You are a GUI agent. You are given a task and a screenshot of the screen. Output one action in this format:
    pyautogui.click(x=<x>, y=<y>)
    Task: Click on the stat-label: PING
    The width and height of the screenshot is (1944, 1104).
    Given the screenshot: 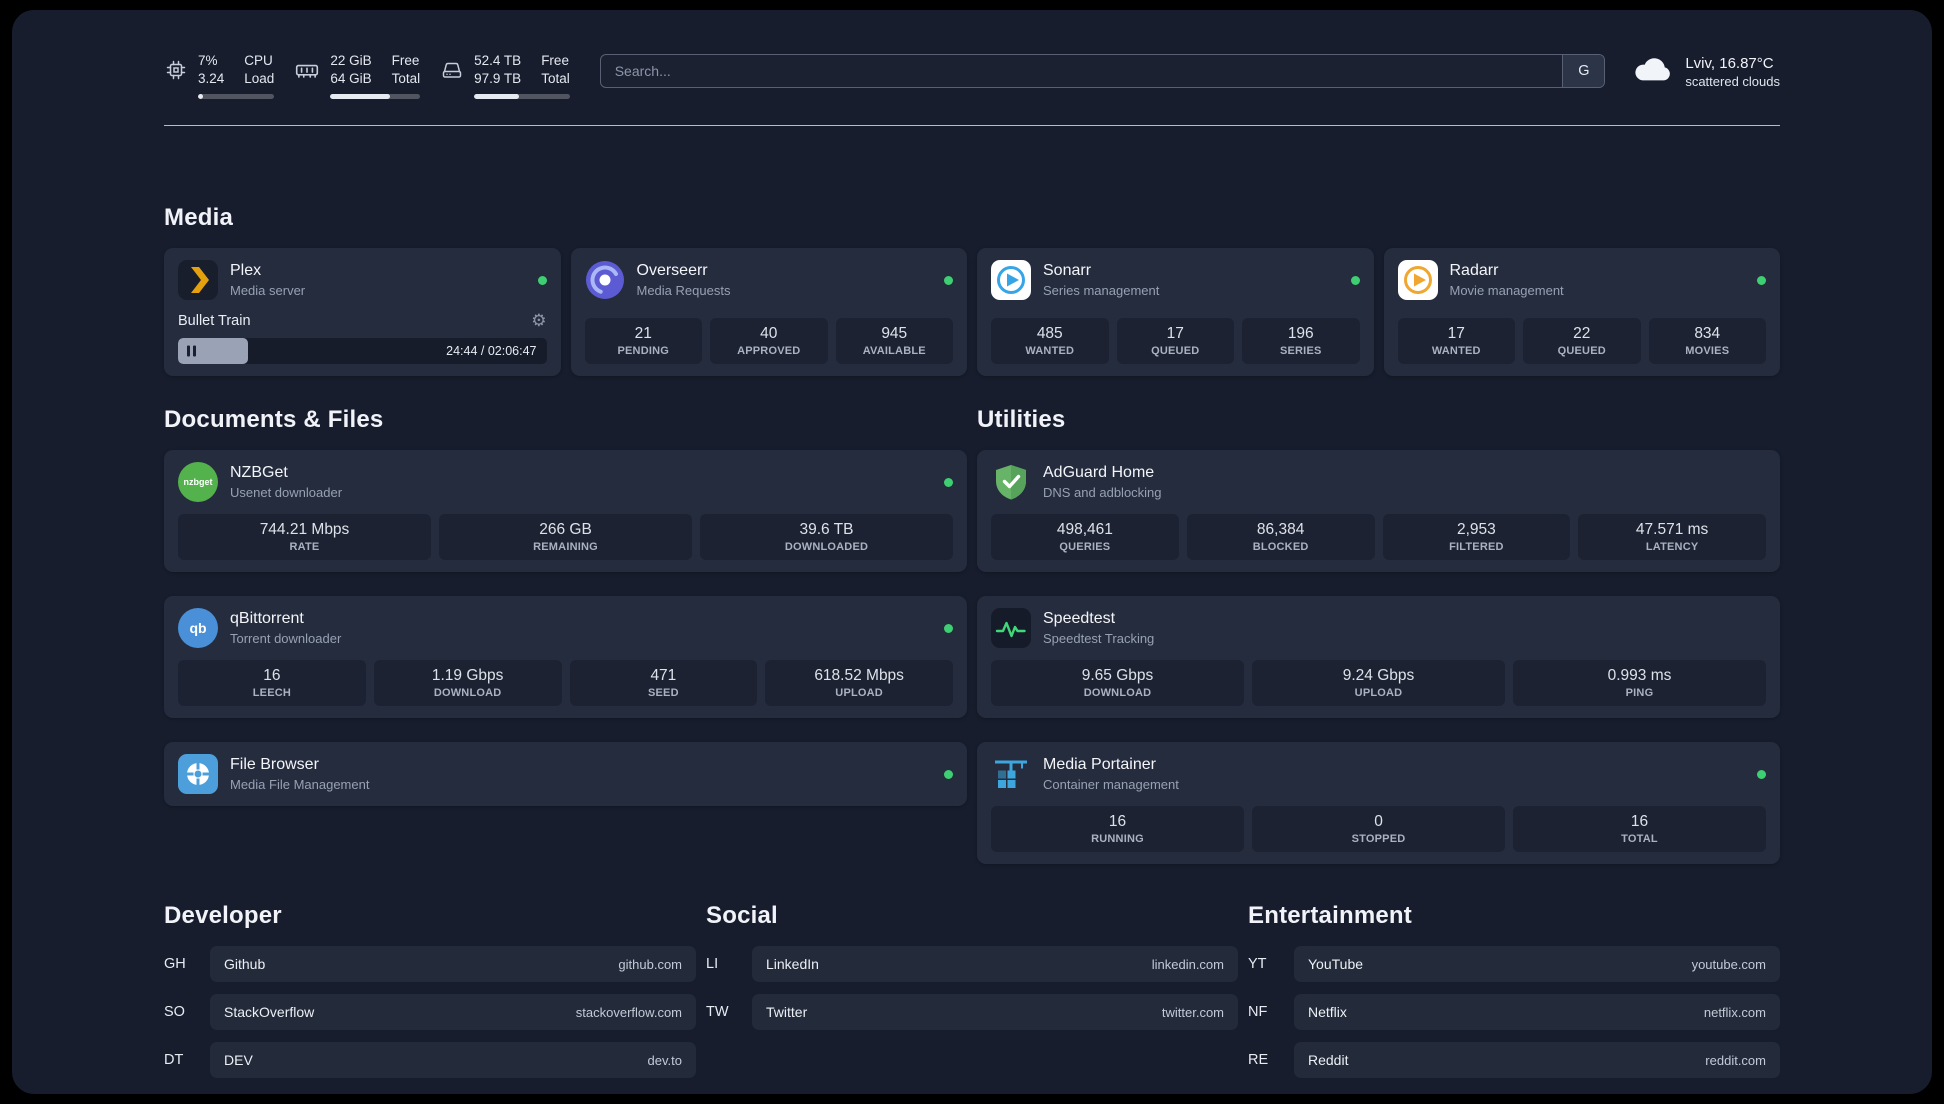 What is the action you would take?
    pyautogui.click(x=1639, y=693)
    